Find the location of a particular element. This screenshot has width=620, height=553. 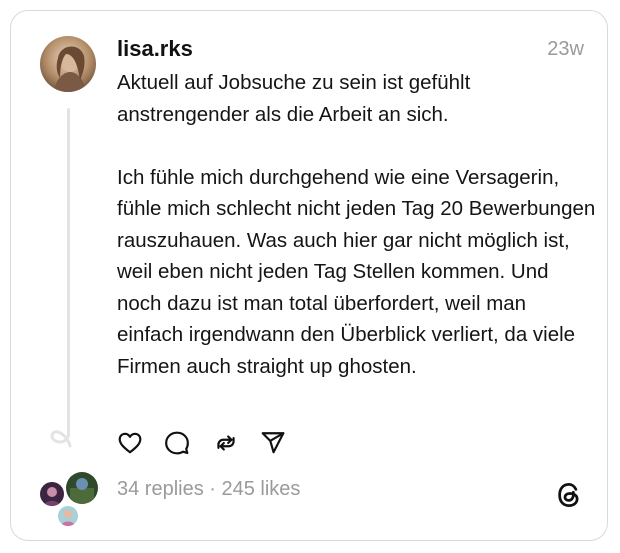

avatar-photo is located at coordinates (68, 64).